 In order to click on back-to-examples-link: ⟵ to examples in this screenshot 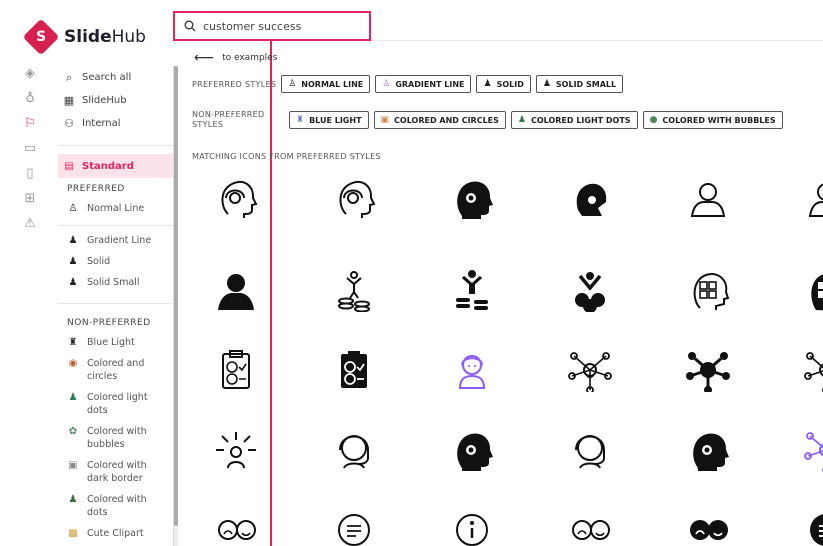, I will do `click(235, 58)`.